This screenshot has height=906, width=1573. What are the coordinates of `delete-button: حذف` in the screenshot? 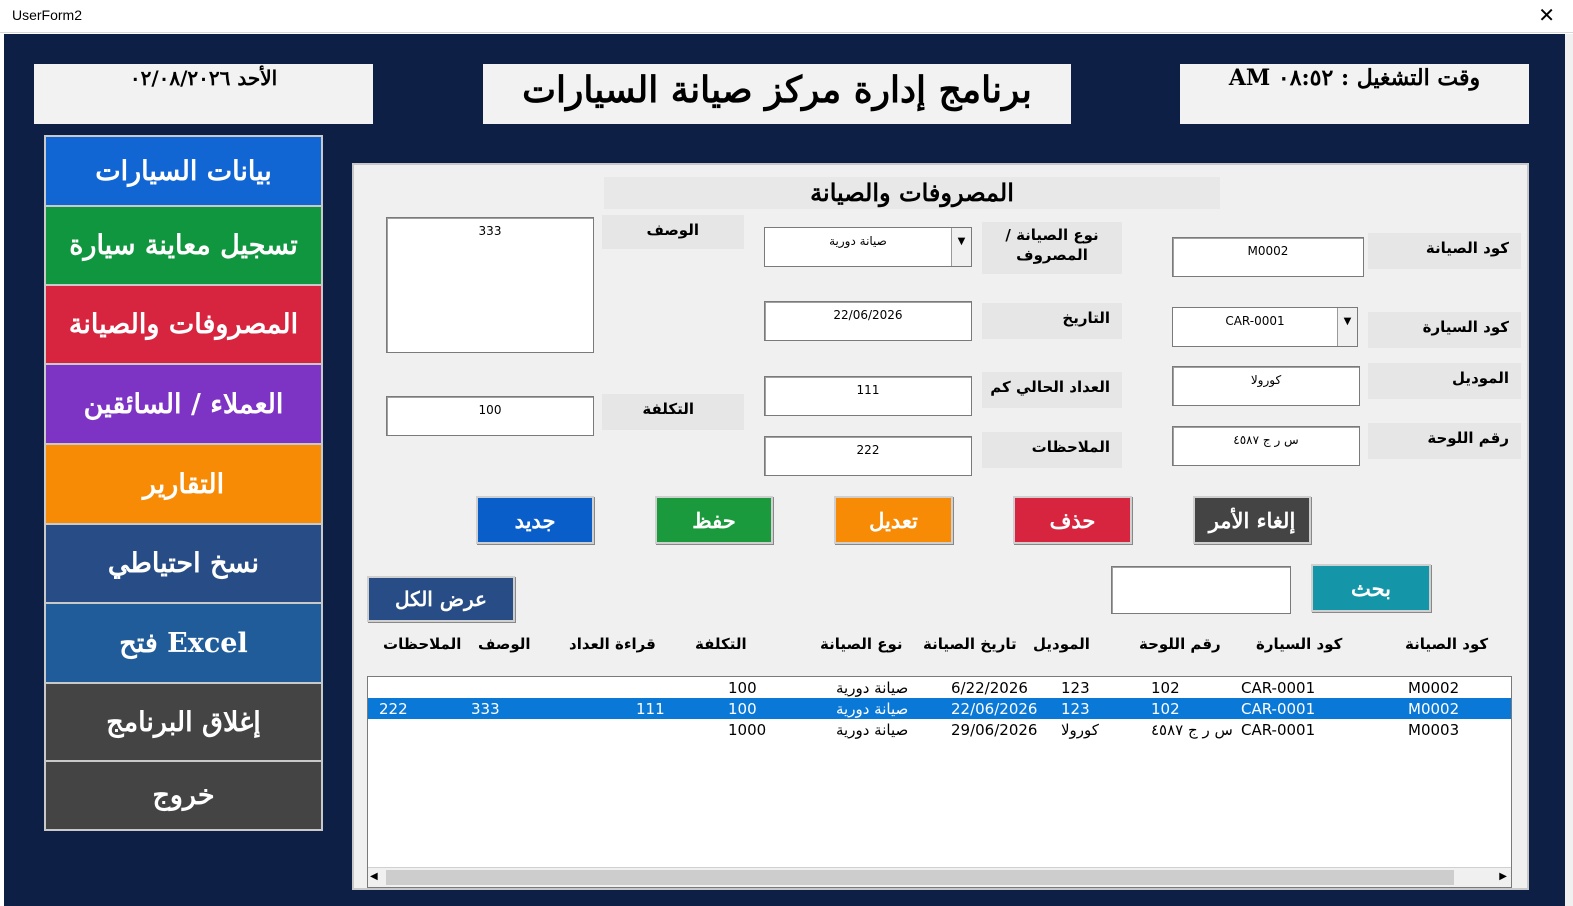 It's located at (1072, 520).